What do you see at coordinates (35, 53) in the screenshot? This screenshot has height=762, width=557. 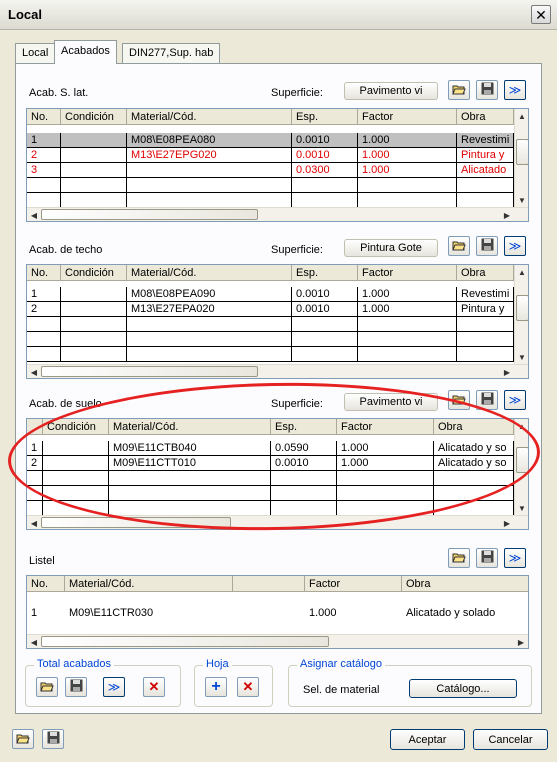 I see `tab-local: Local` at bounding box center [35, 53].